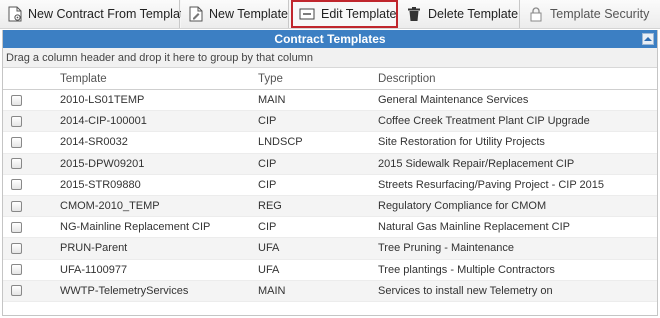  Describe the element at coordinates (318, 79) in the screenshot. I see `column-header-type: Type` at that location.